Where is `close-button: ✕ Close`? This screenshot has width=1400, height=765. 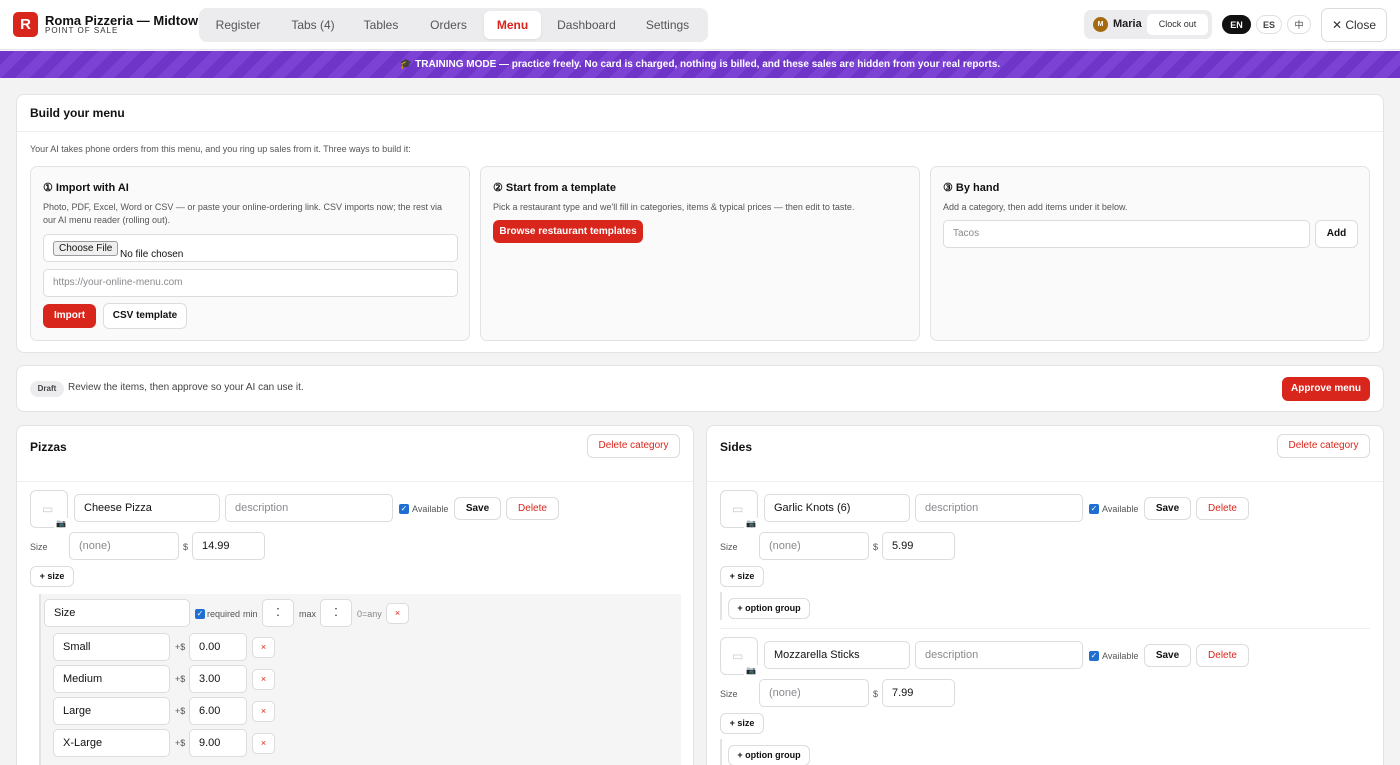
close-button: ✕ Close is located at coordinates (1354, 25).